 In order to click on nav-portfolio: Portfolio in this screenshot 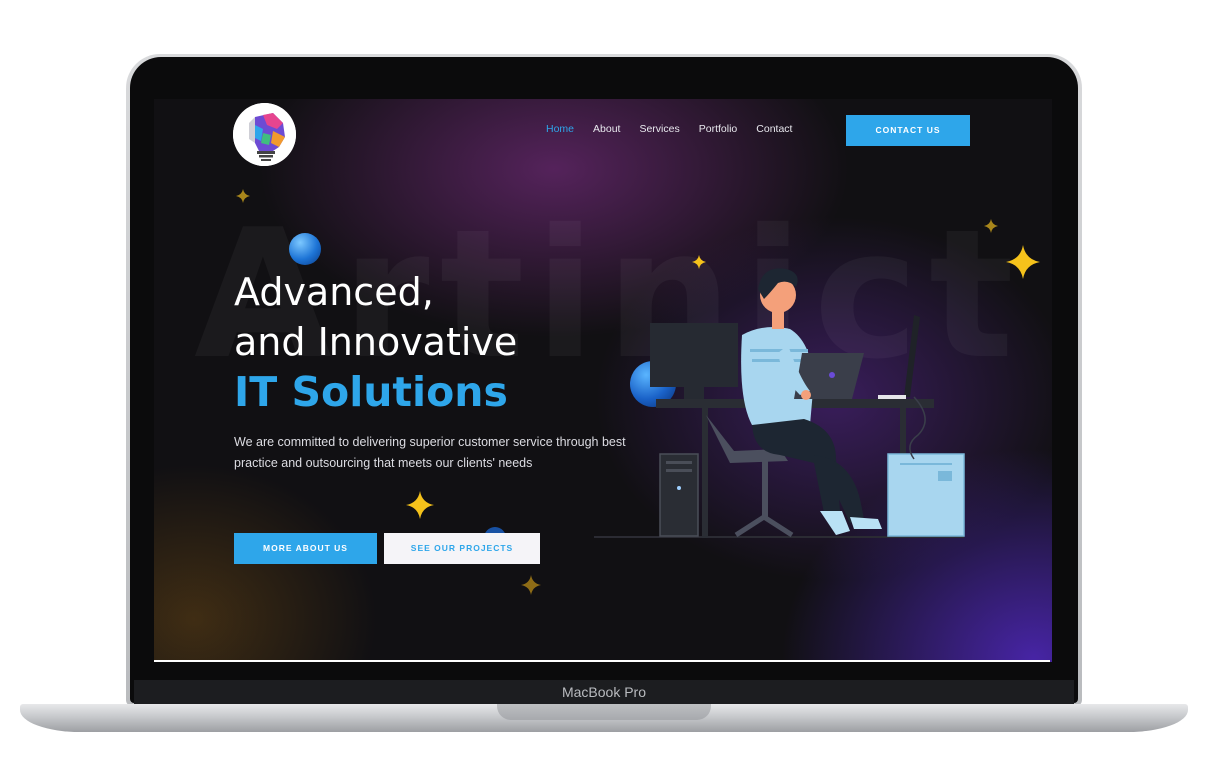, I will do `click(718, 129)`.